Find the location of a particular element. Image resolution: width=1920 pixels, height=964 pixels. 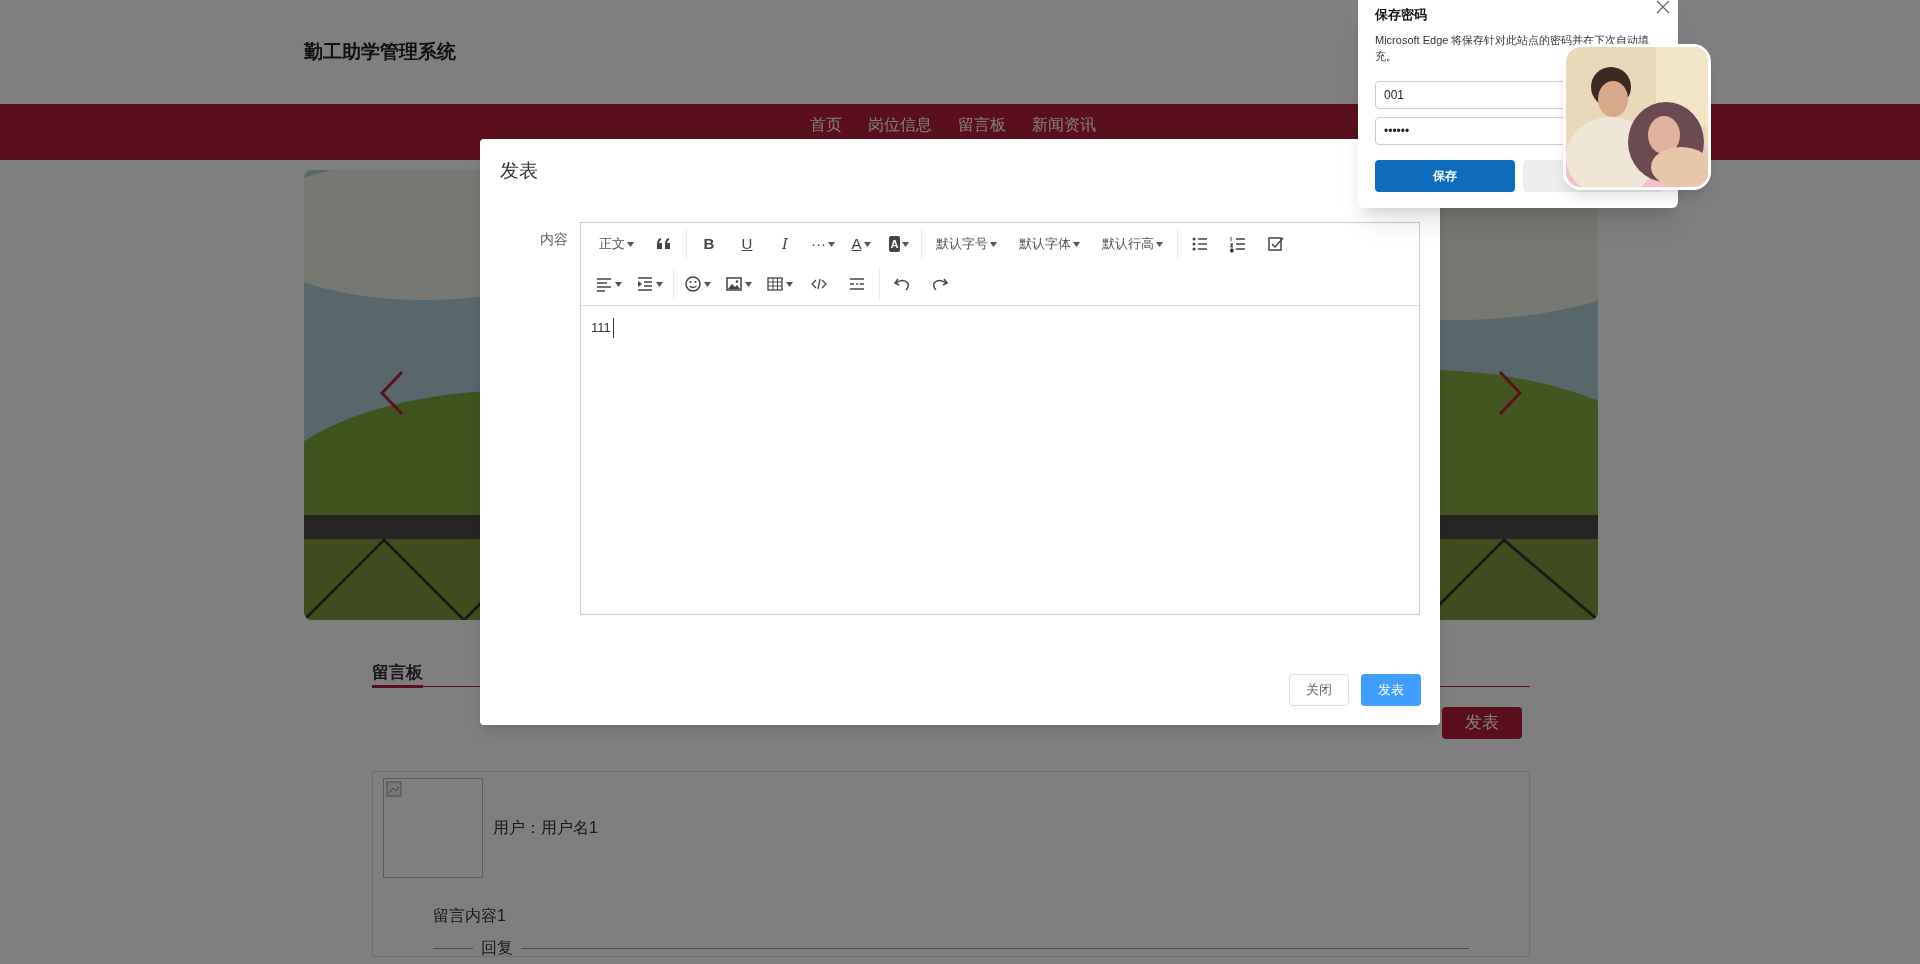

font-color-button: A is located at coordinates (861, 244).